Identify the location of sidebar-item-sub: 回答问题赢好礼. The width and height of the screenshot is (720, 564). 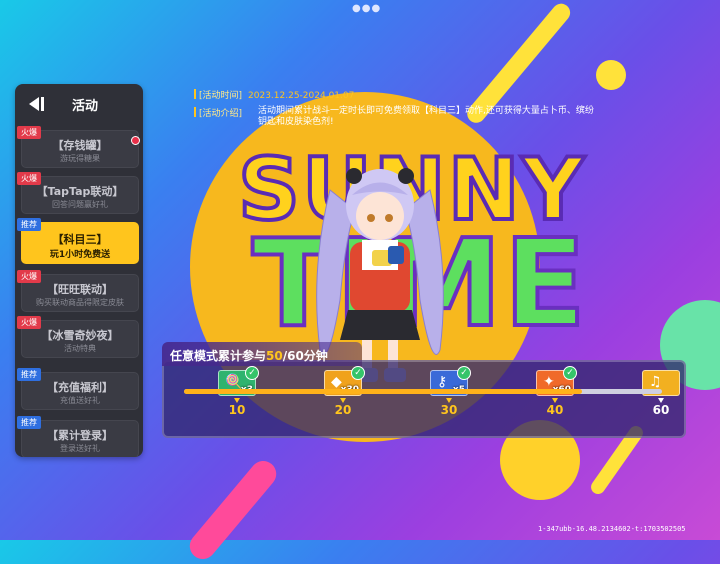
(80, 204).